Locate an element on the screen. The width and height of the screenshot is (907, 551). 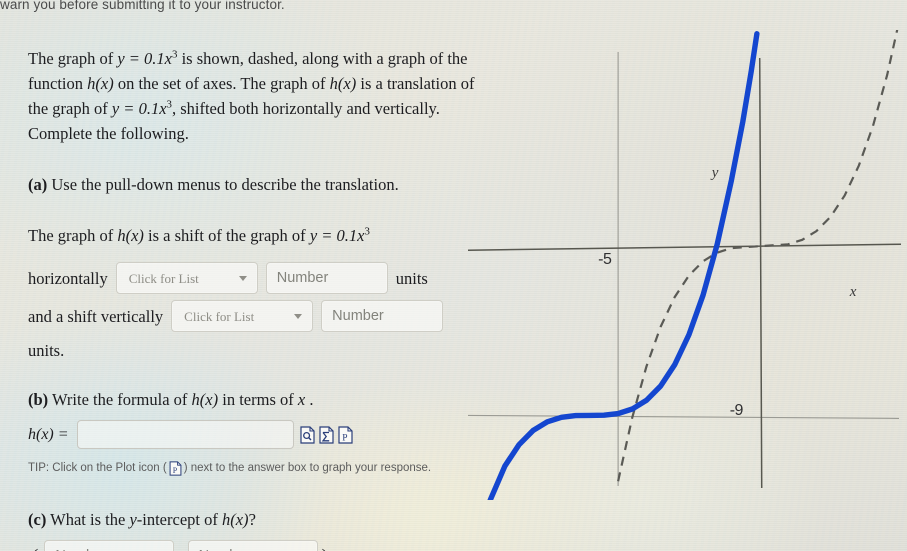
y-intercept-x-placeholder: Number is located at coordinates (76, 547).